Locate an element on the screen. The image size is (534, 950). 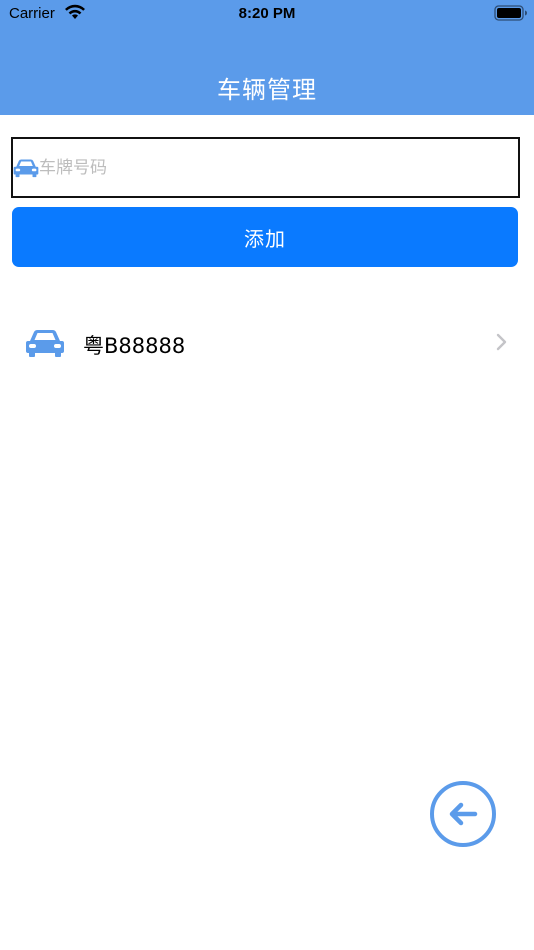
battery-icon is located at coordinates (510, 13).